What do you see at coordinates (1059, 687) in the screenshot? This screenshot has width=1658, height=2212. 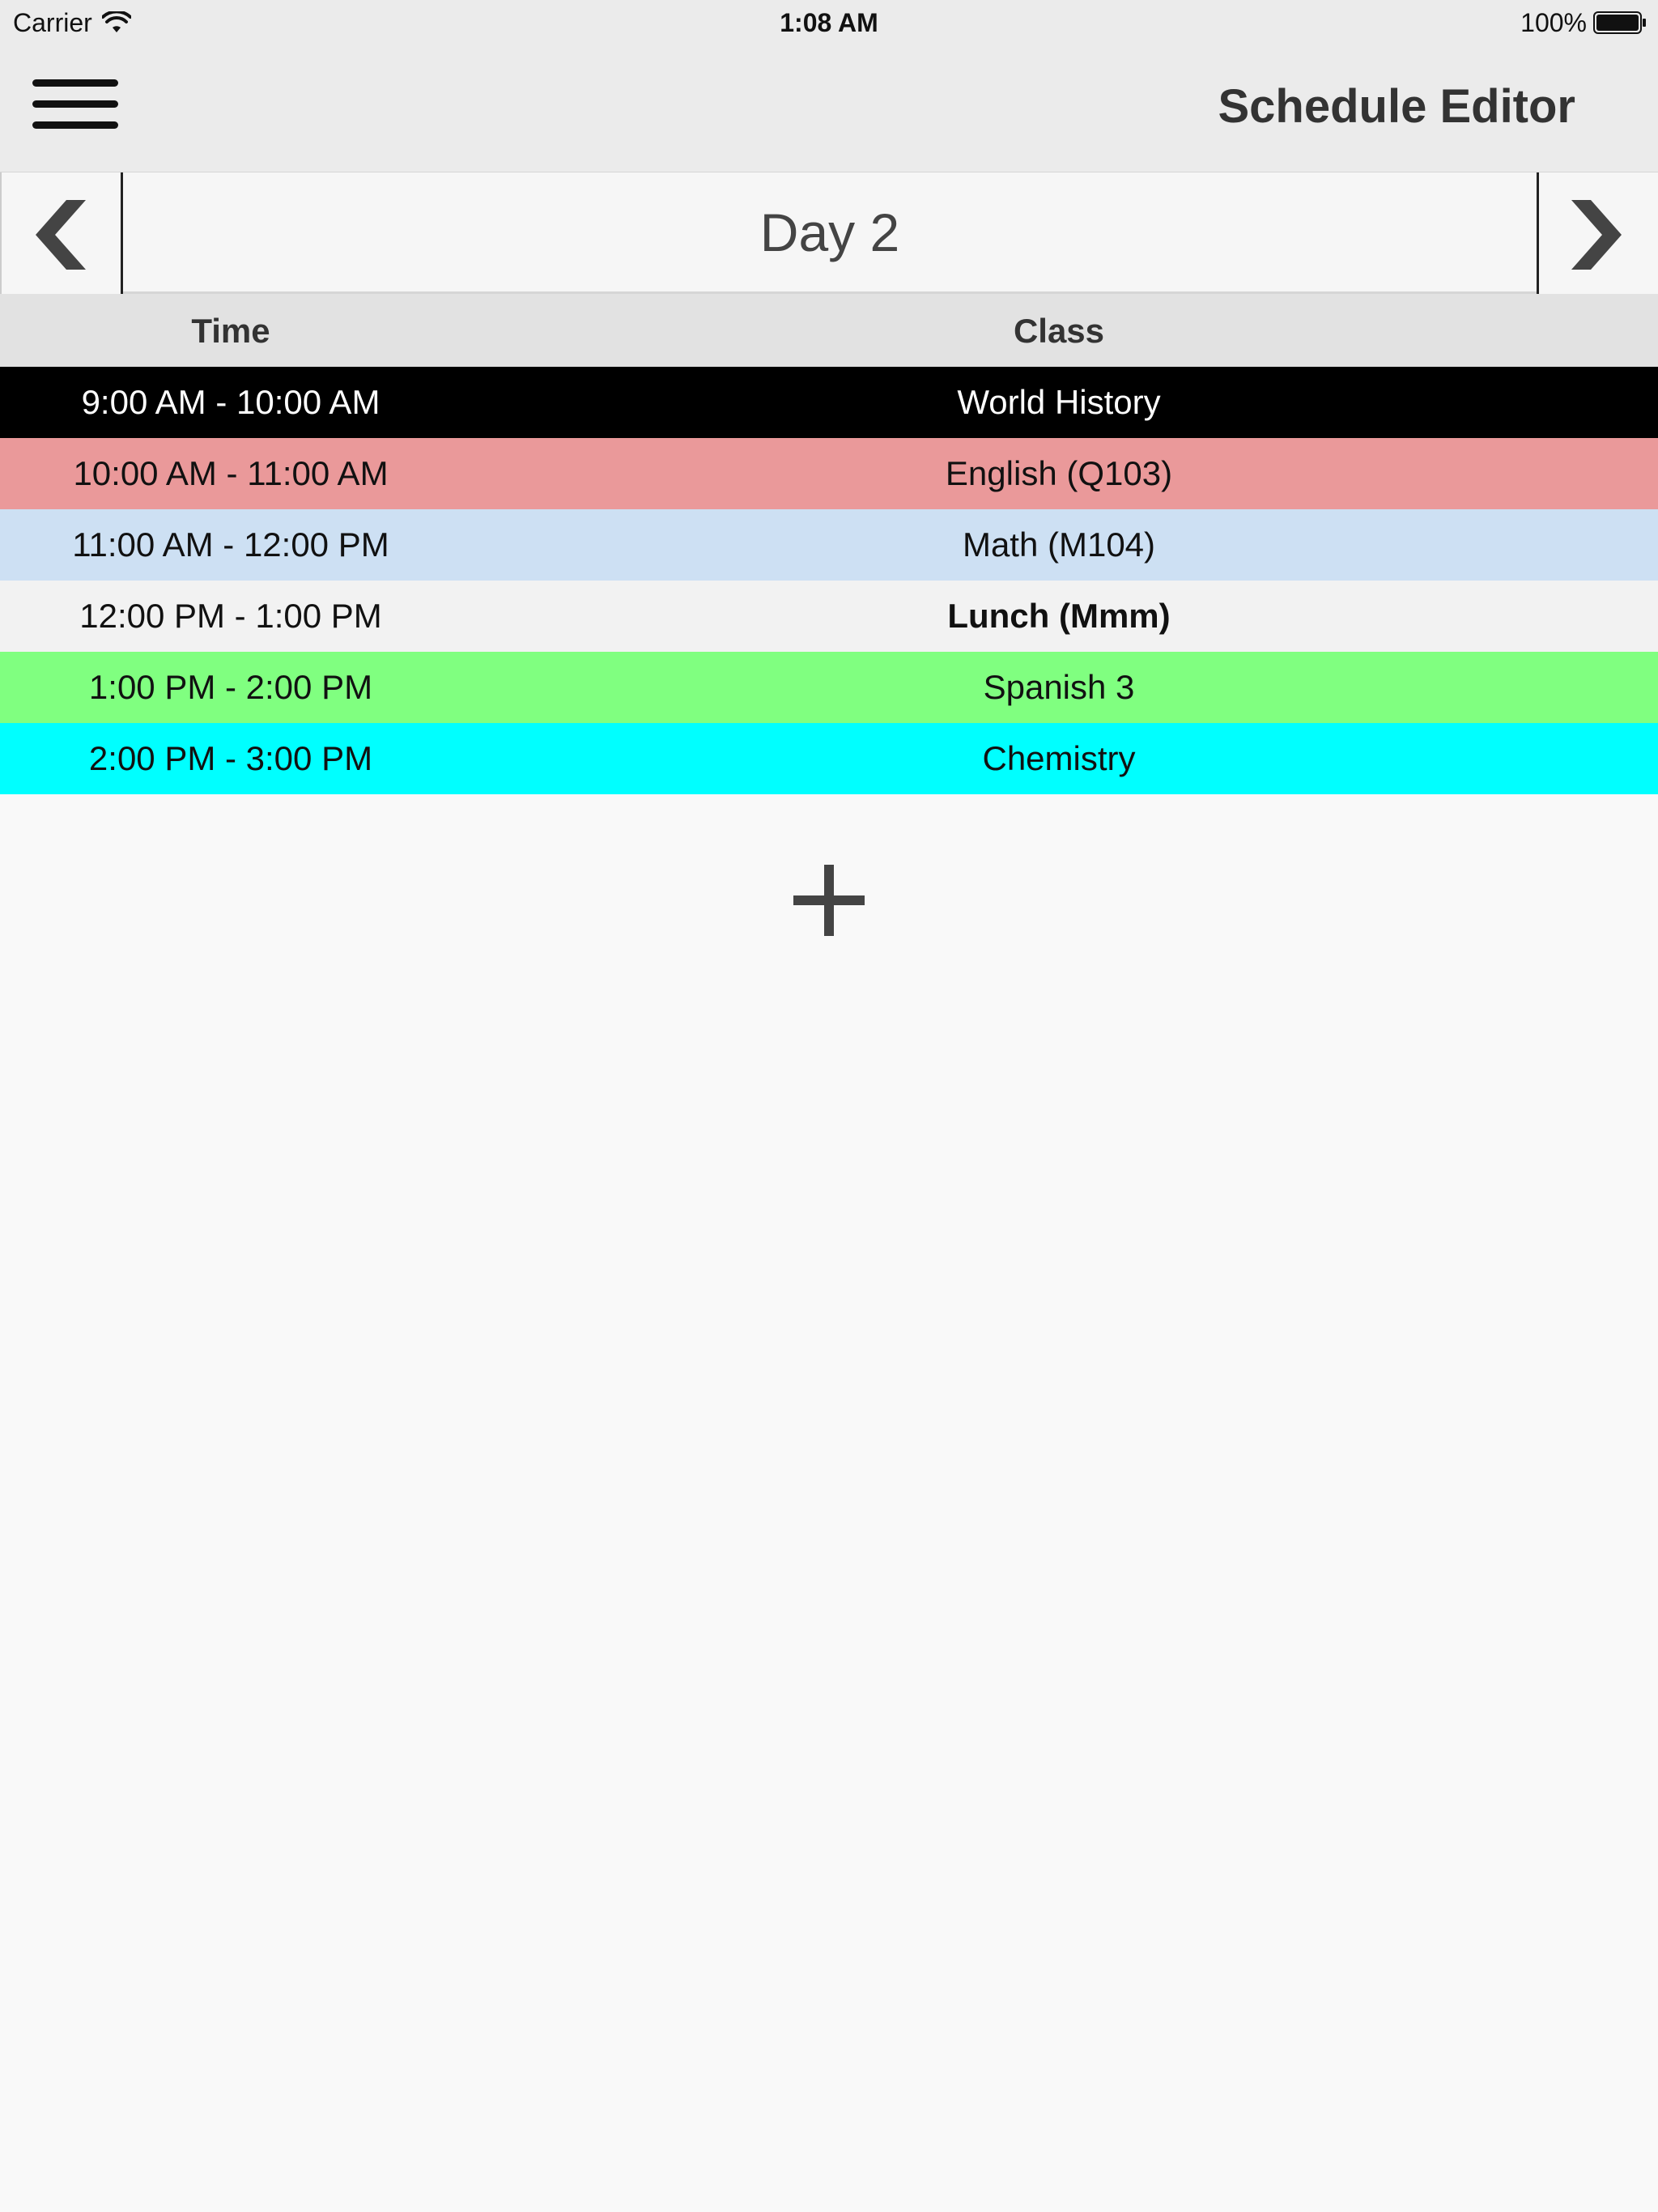 I see `row-class: Spanish 3` at bounding box center [1059, 687].